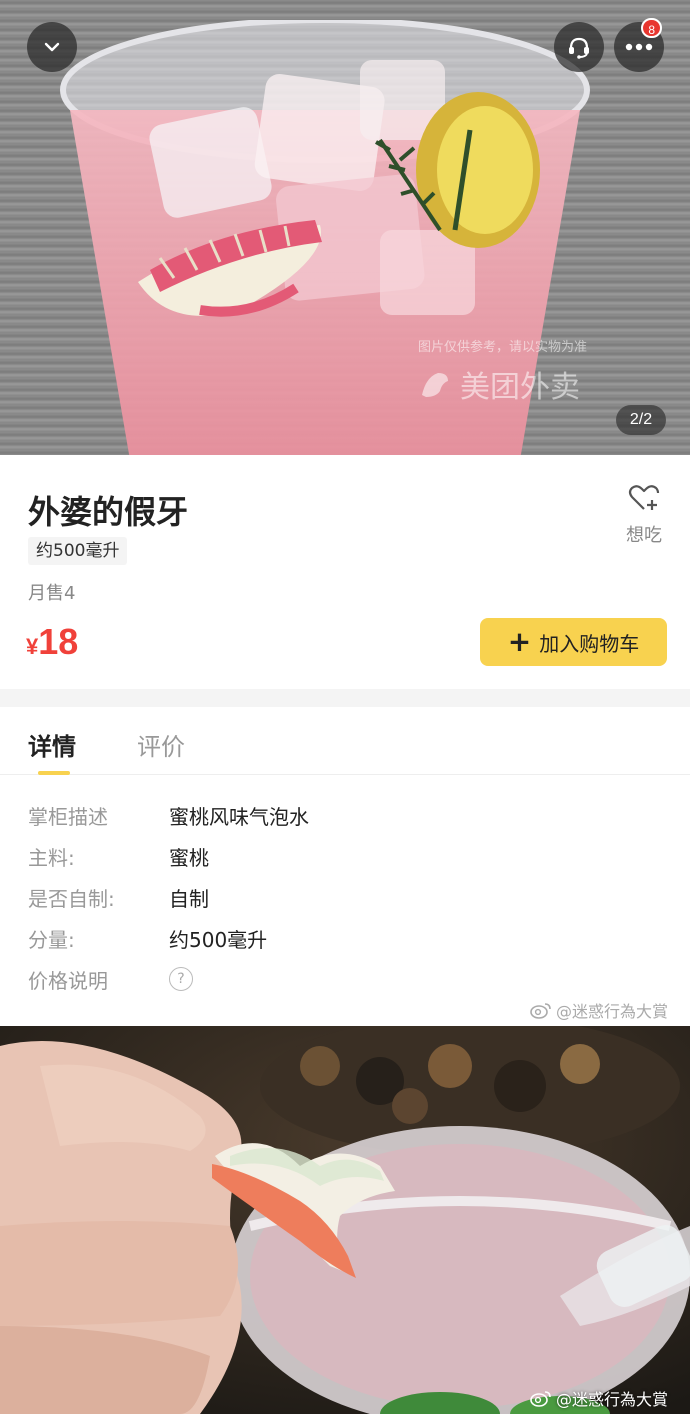 This screenshot has height=1414, width=690. What do you see at coordinates (239, 816) in the screenshot?
I see `detail-value: 蜜桃风味气泡水` at bounding box center [239, 816].